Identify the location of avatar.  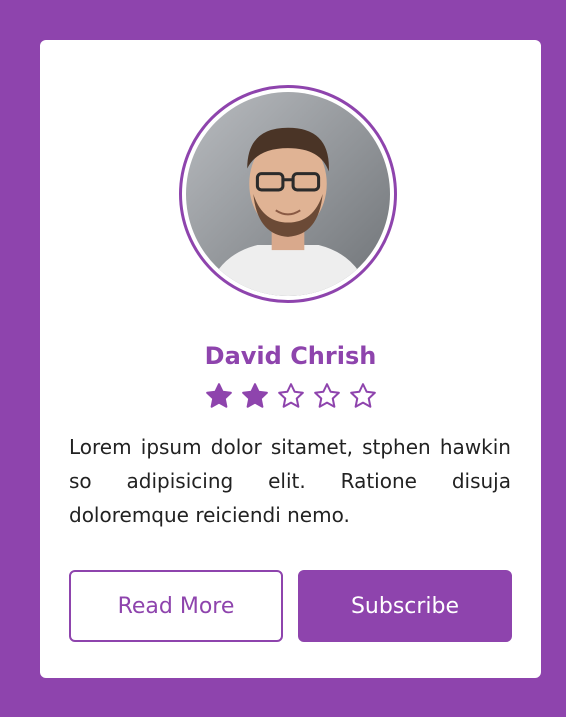
(288, 194).